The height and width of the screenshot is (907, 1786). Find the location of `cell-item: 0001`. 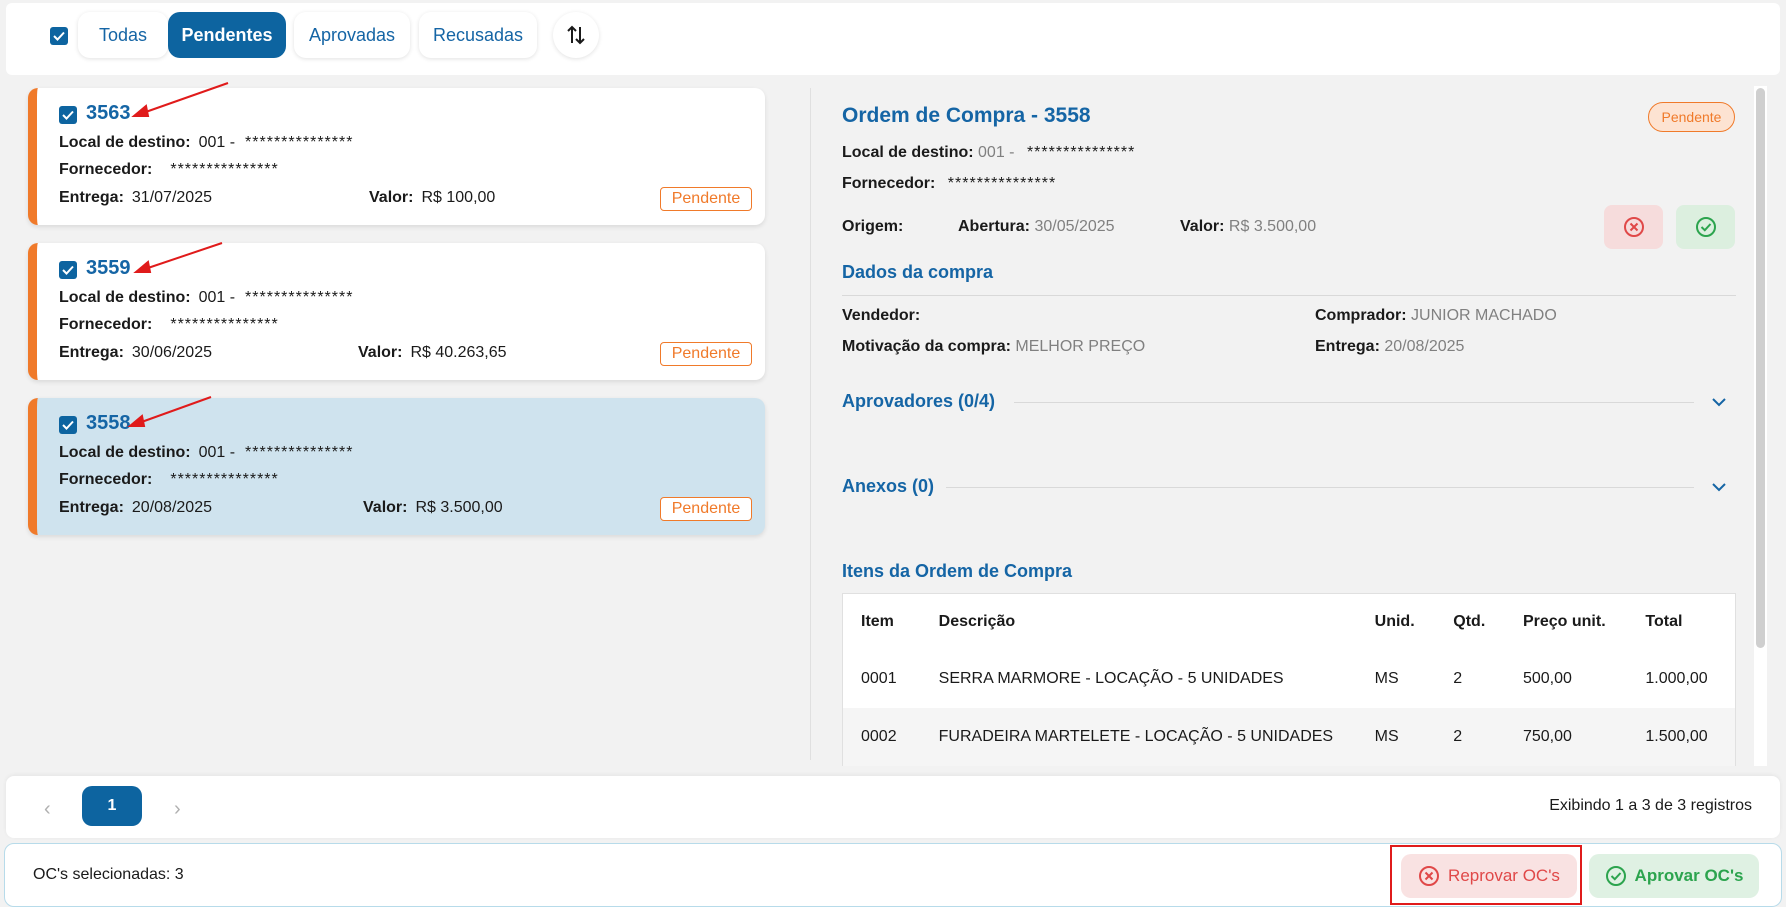

cell-item: 0001 is located at coordinates (879, 678).